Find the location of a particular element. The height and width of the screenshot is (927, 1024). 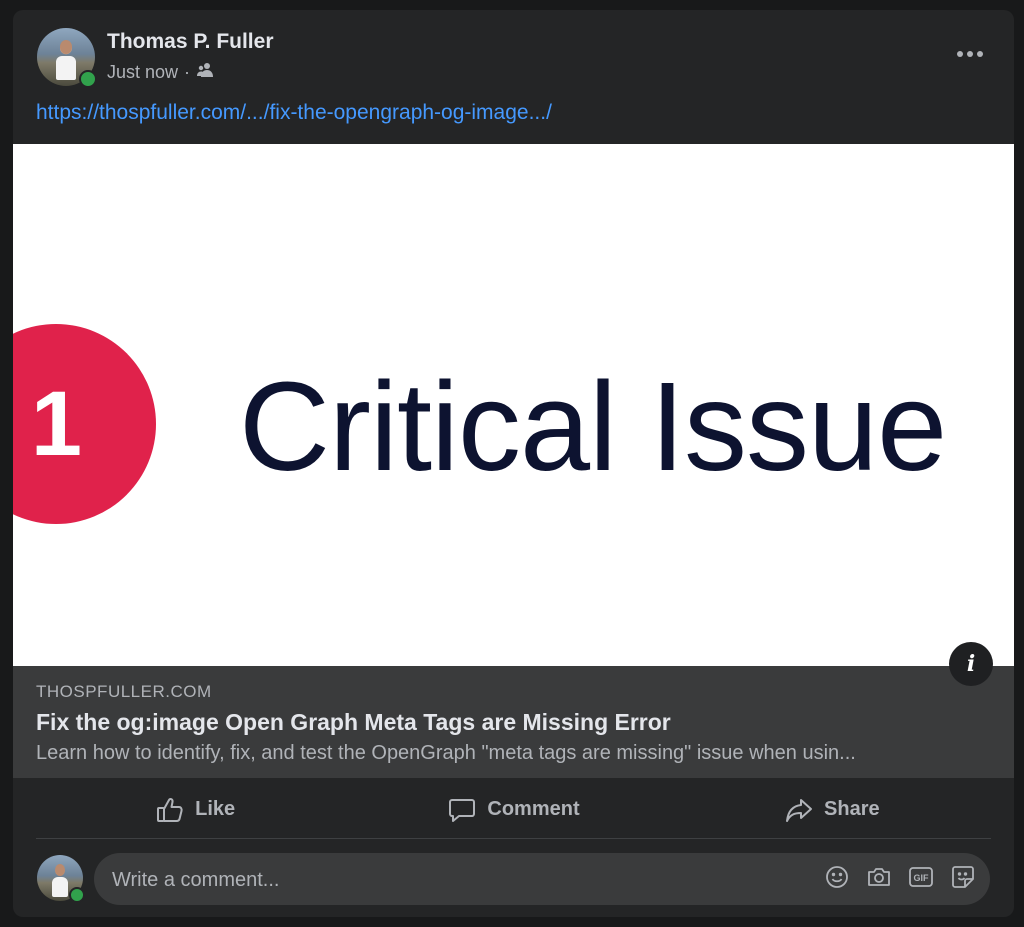

friends-icon is located at coordinates (205, 72).